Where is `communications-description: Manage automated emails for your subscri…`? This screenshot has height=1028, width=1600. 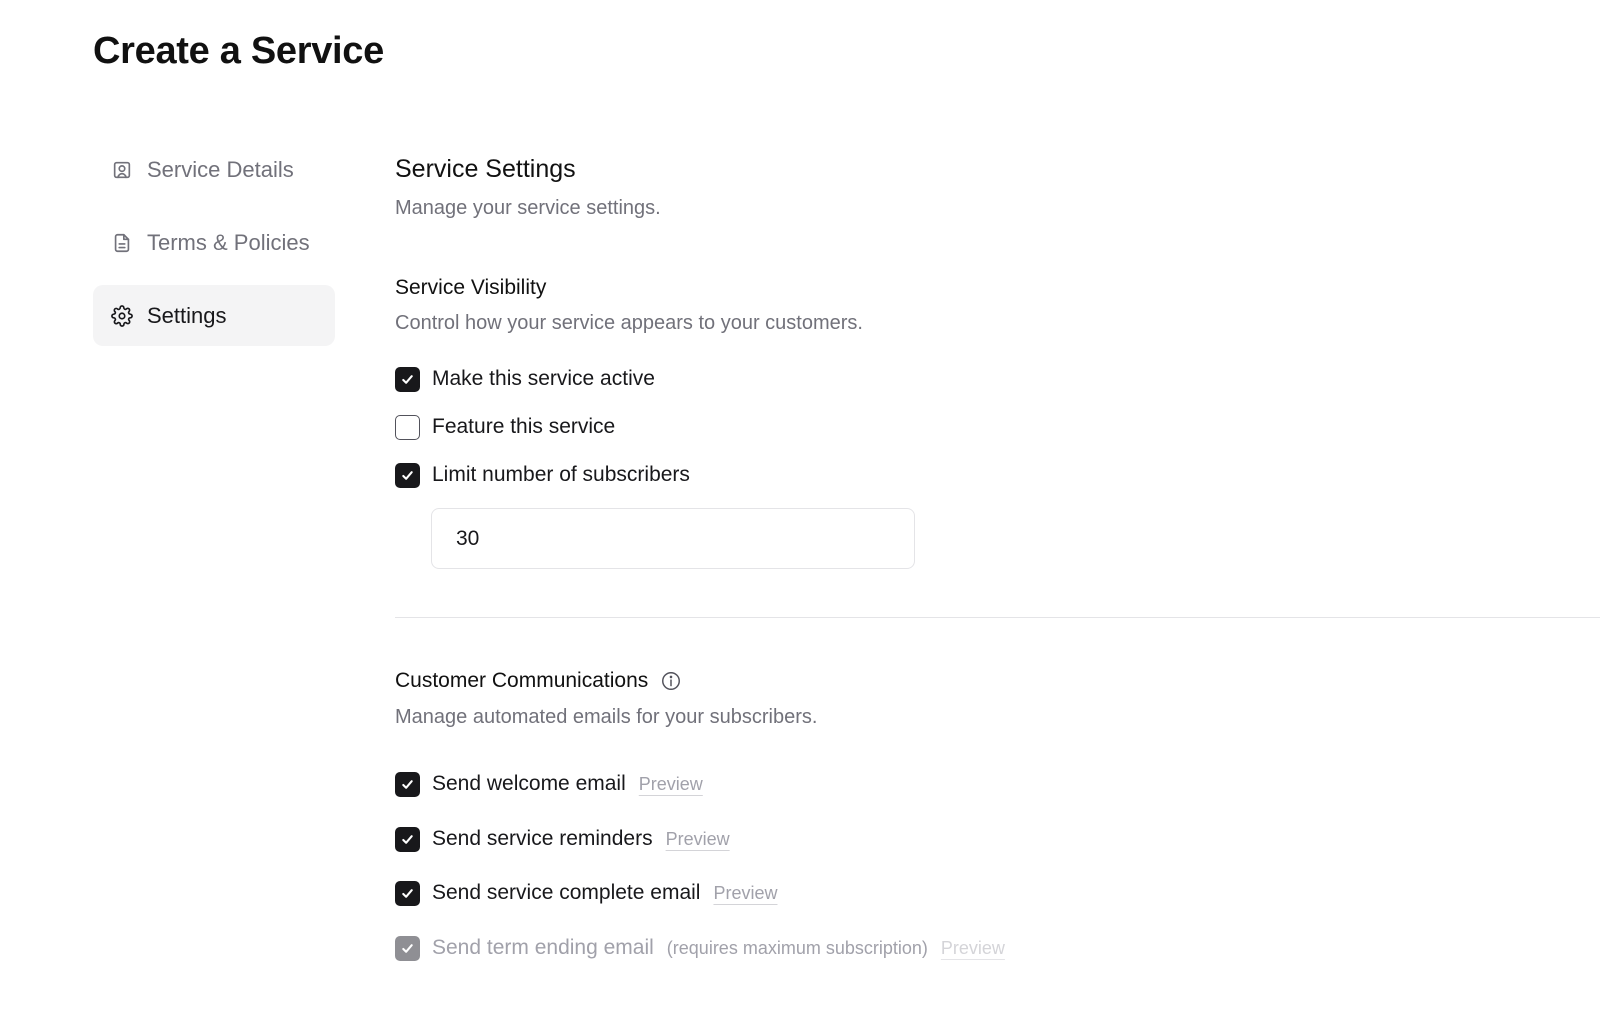 communications-description: Manage automated emails for your subscri… is located at coordinates (606, 717).